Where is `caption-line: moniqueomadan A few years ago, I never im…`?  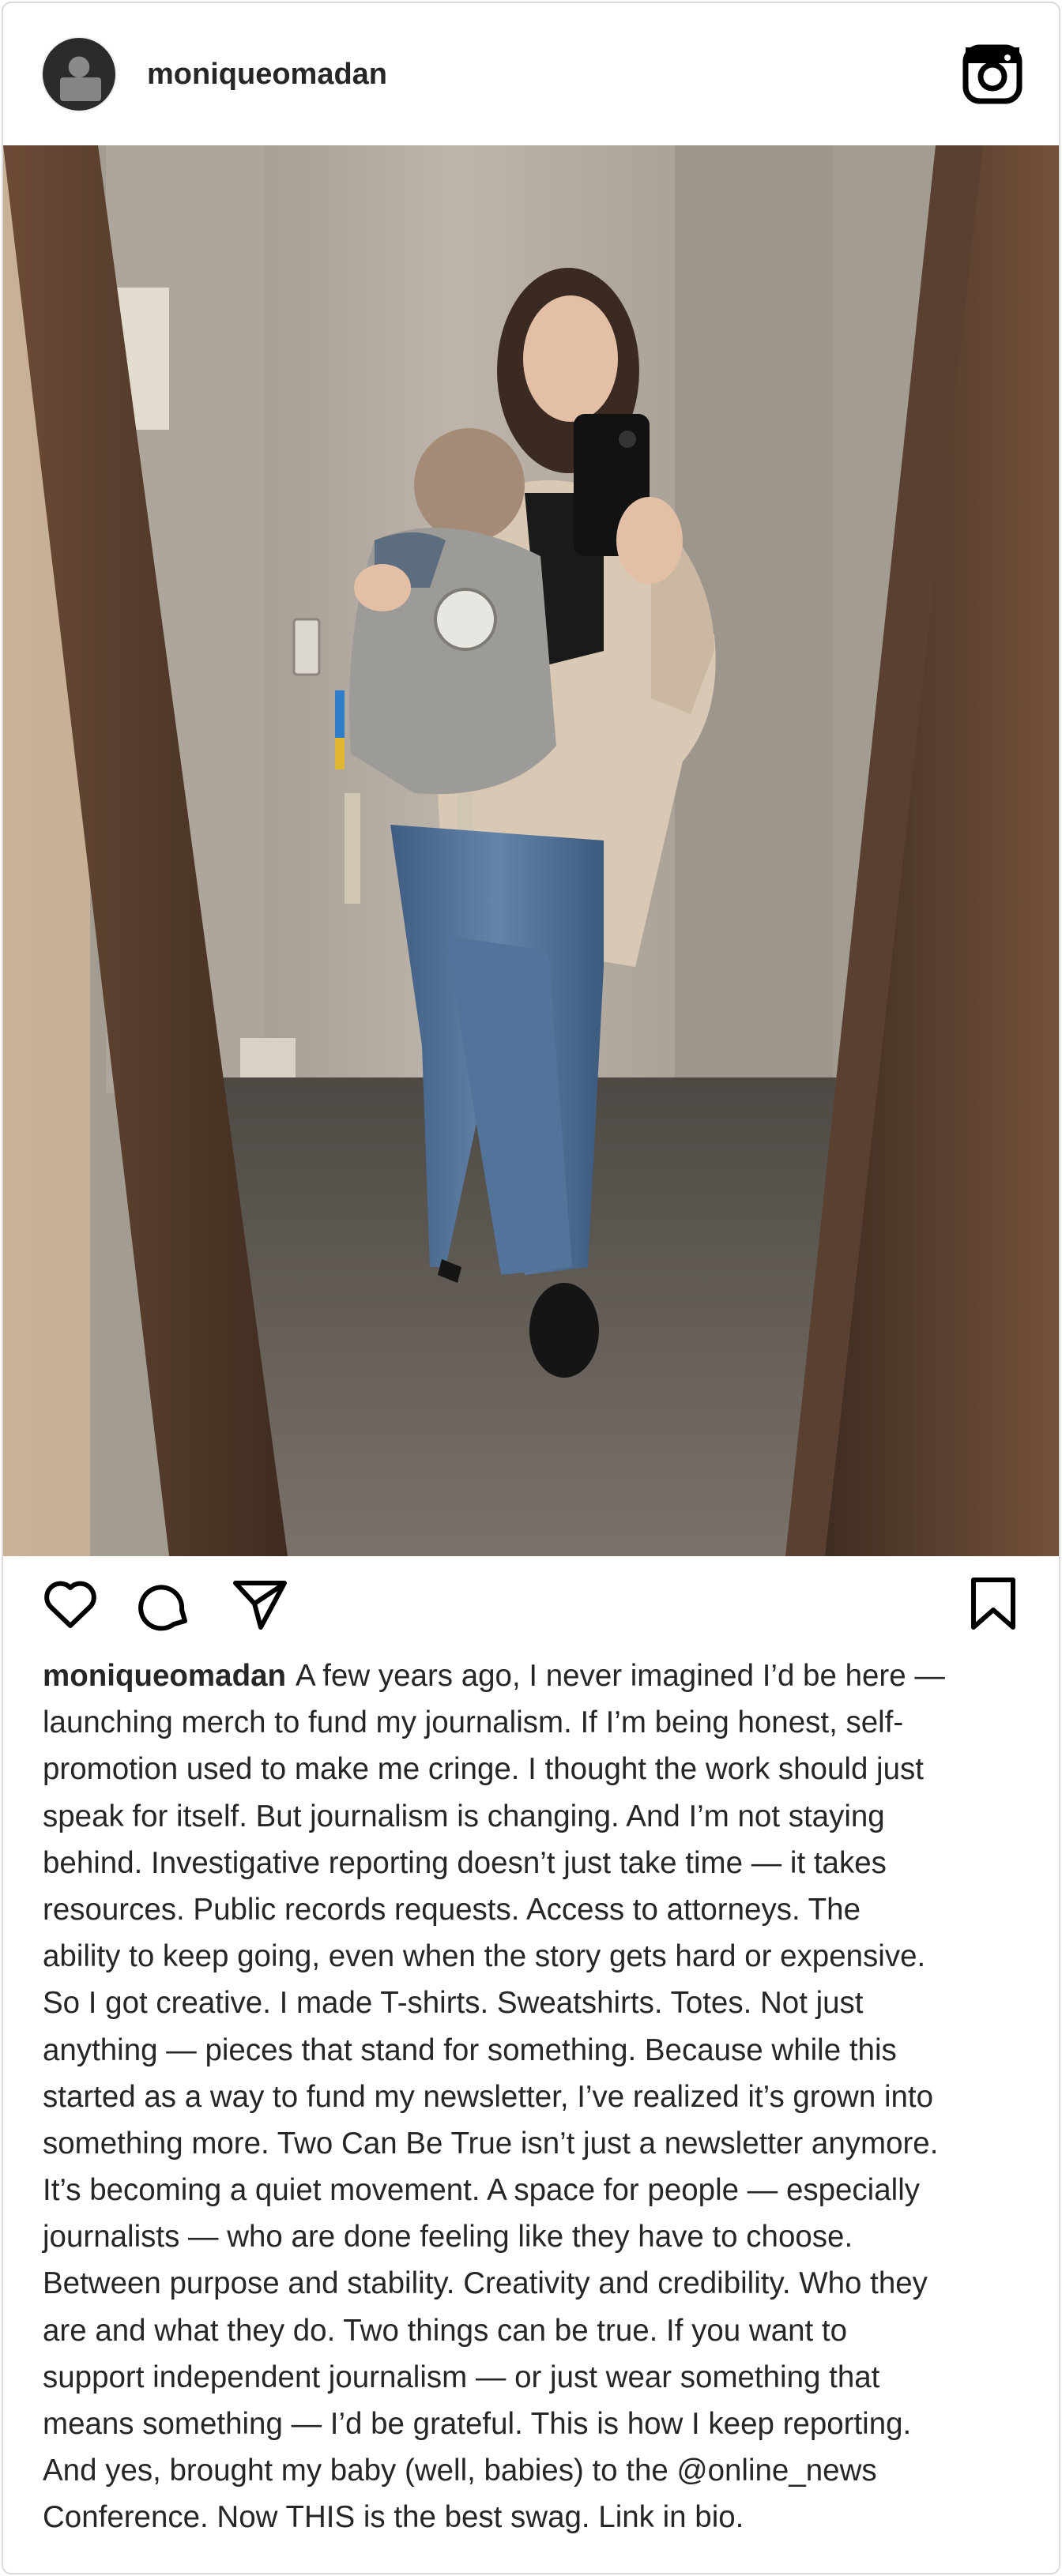 caption-line: moniqueomadan A few years ago, I never im… is located at coordinates (494, 1676).